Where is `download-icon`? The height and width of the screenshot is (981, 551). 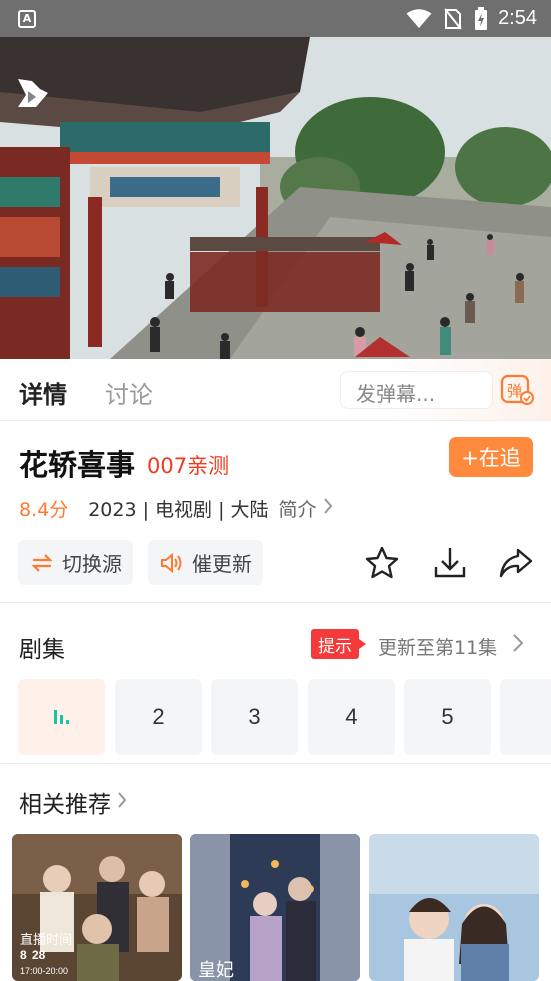
download-icon is located at coordinates (450, 563).